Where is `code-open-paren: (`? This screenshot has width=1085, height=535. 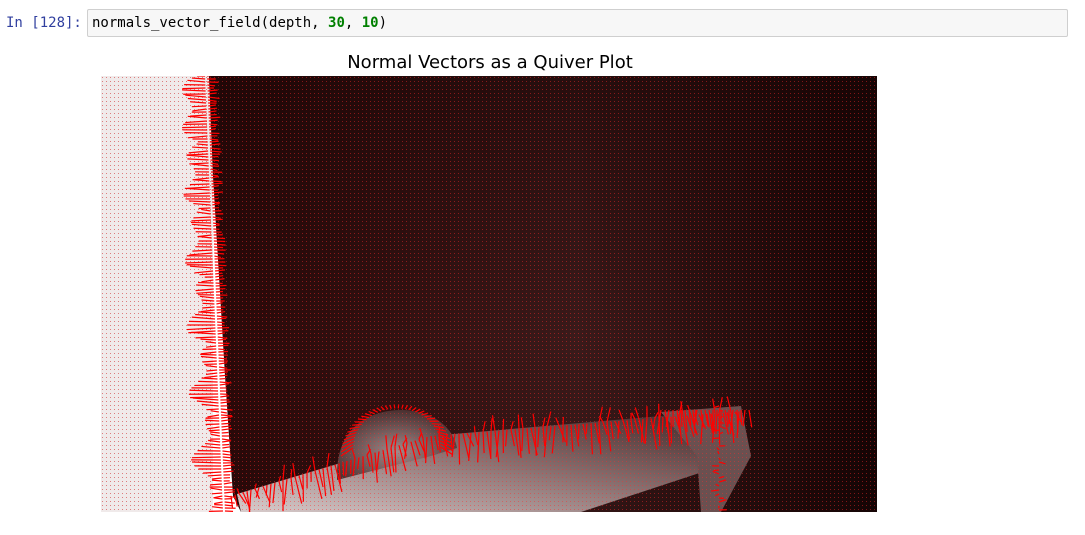
code-open-paren: ( is located at coordinates (265, 23).